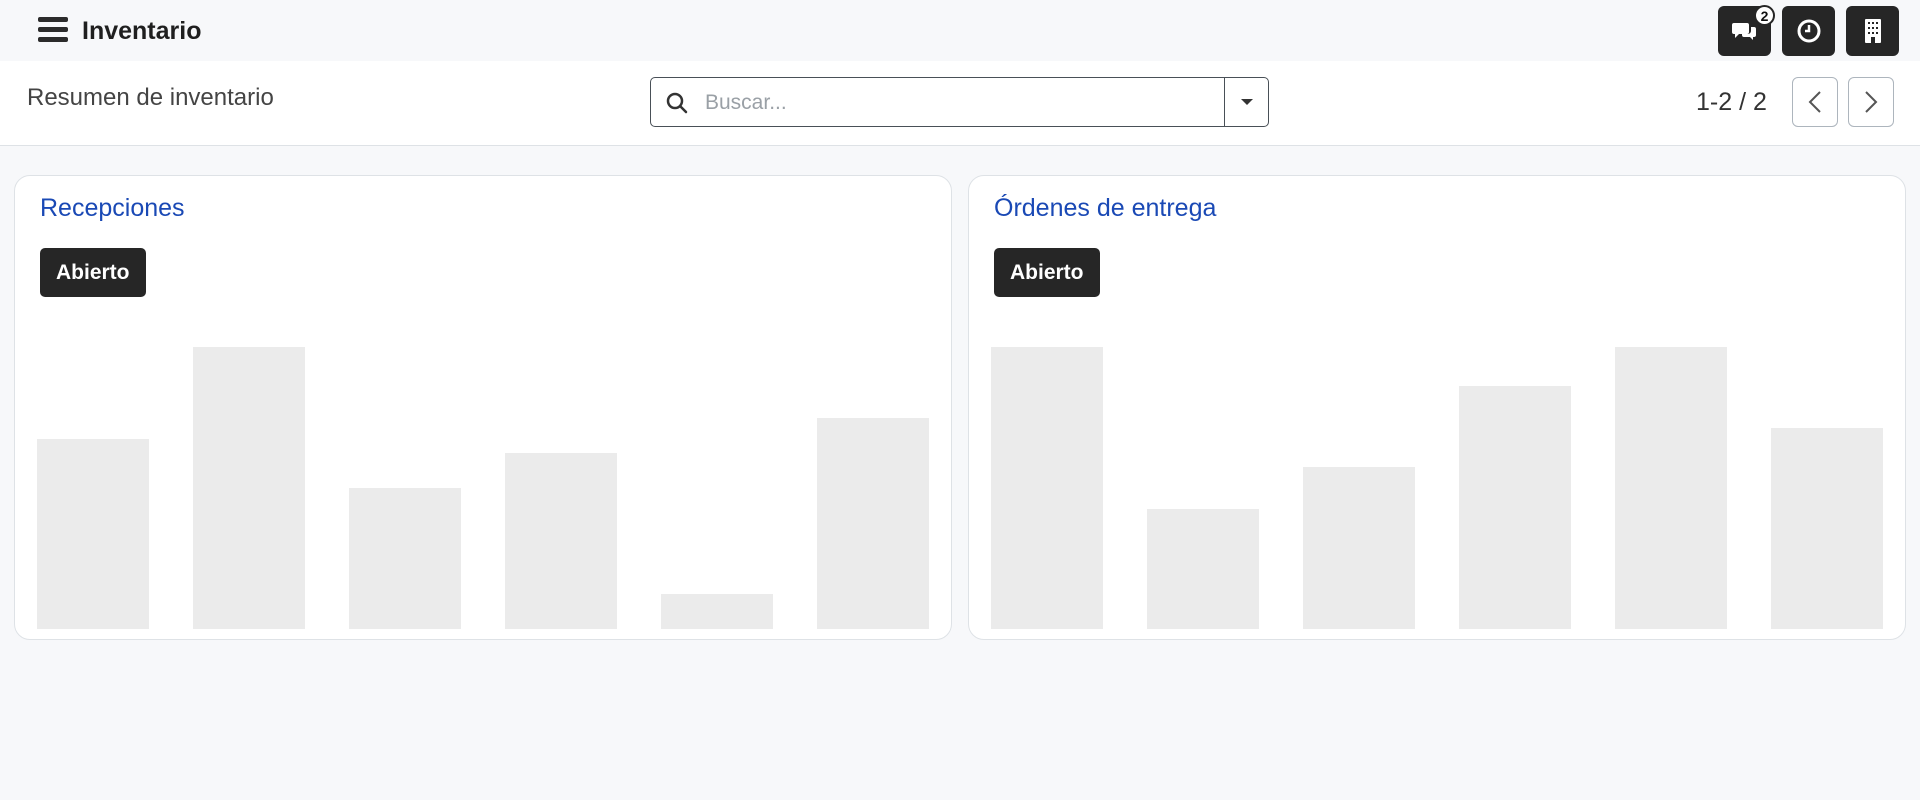 The image size is (1920, 800). I want to click on clock-icon, so click(1808, 31).